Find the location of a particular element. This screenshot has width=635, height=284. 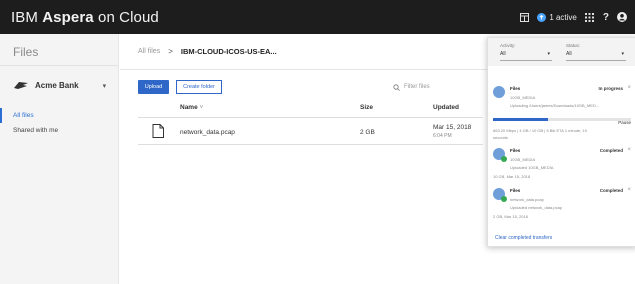

transfer-detail: 2 GB, Mar 15, 2018 is located at coordinates (510, 216).